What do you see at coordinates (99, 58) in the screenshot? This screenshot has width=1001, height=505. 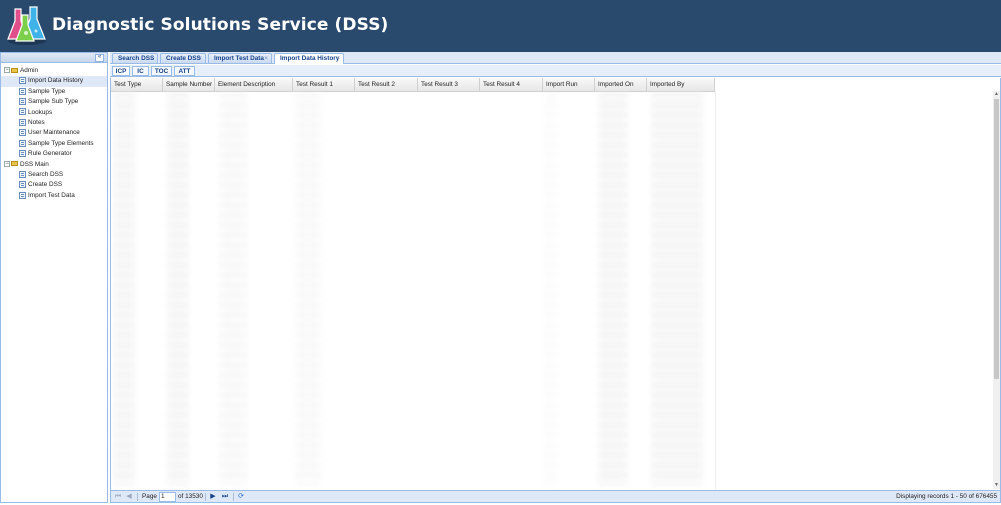 I see `collapse-icon: «` at bounding box center [99, 58].